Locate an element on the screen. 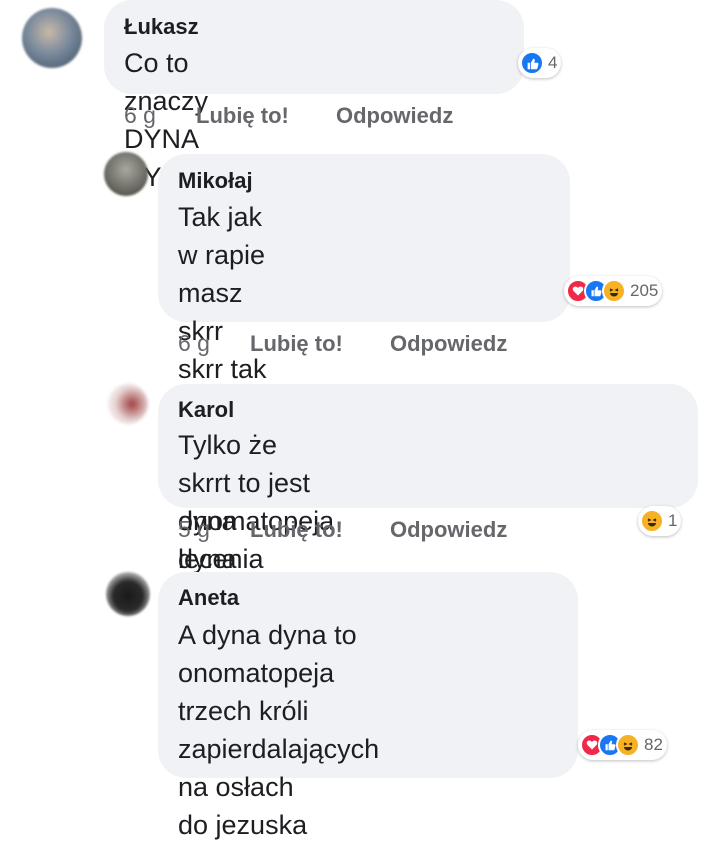 Image resolution: width=720 pixels, height=844 pixels. reaction-count: 82 is located at coordinates (653, 744).